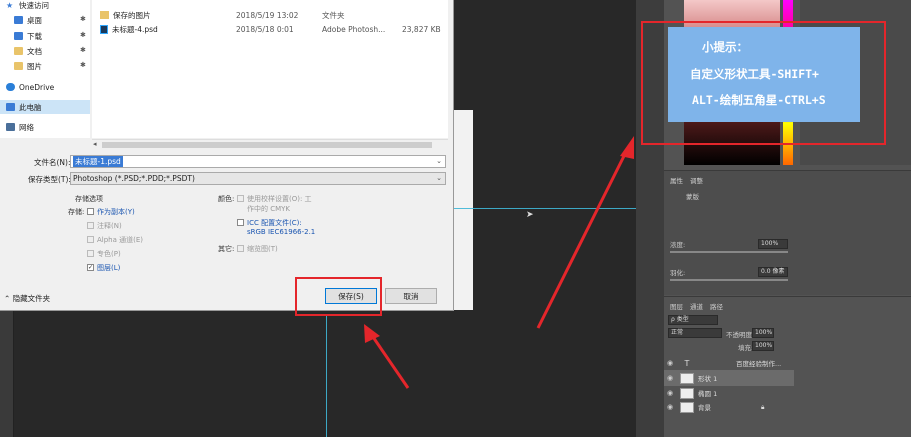 This screenshot has height=437, width=911. I want to click on arrow-to-tip-icon, so click(585, 232).